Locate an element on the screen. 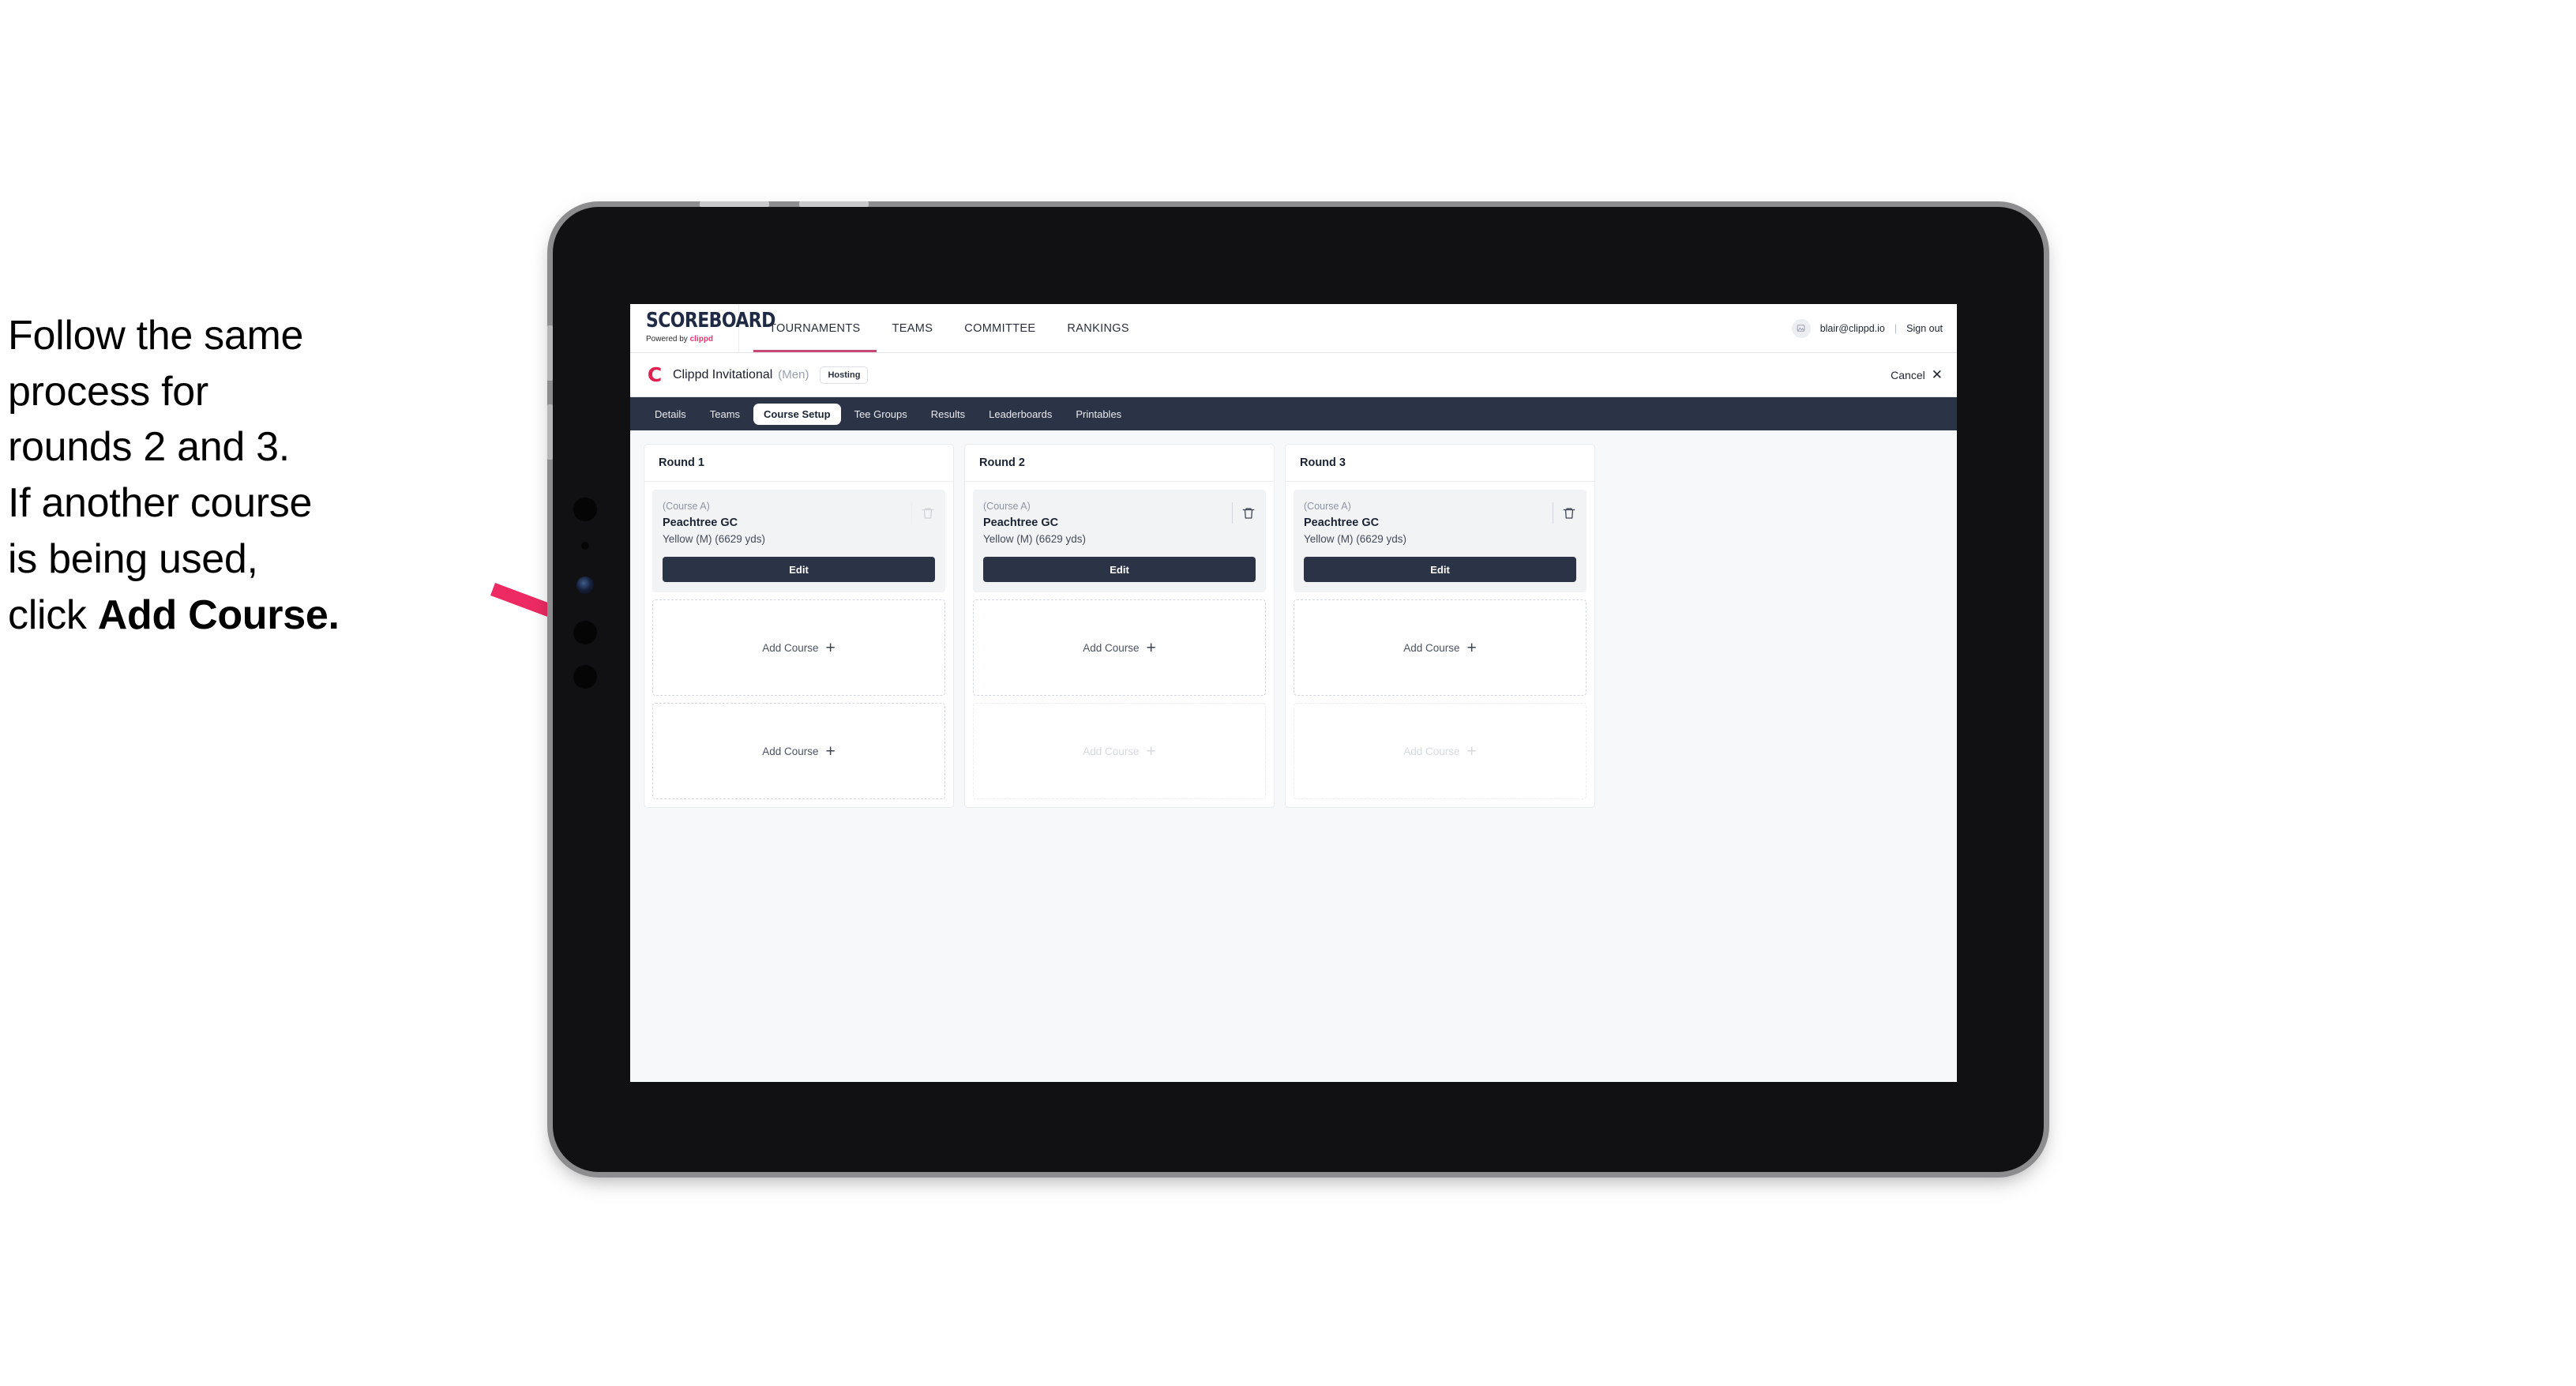 This screenshot has height=1386, width=2576. tab-details: Details is located at coordinates (670, 414).